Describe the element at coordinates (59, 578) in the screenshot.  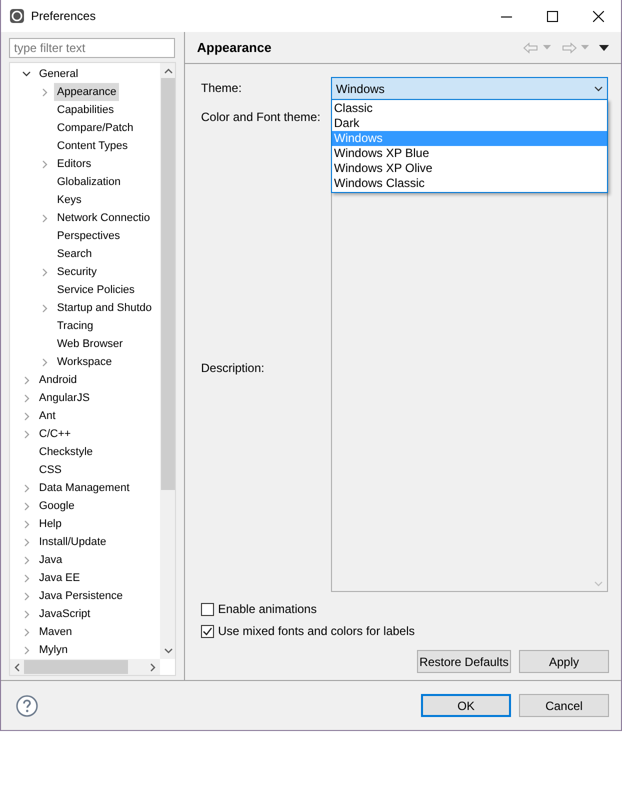
I see `tree-item: Java EE` at that location.